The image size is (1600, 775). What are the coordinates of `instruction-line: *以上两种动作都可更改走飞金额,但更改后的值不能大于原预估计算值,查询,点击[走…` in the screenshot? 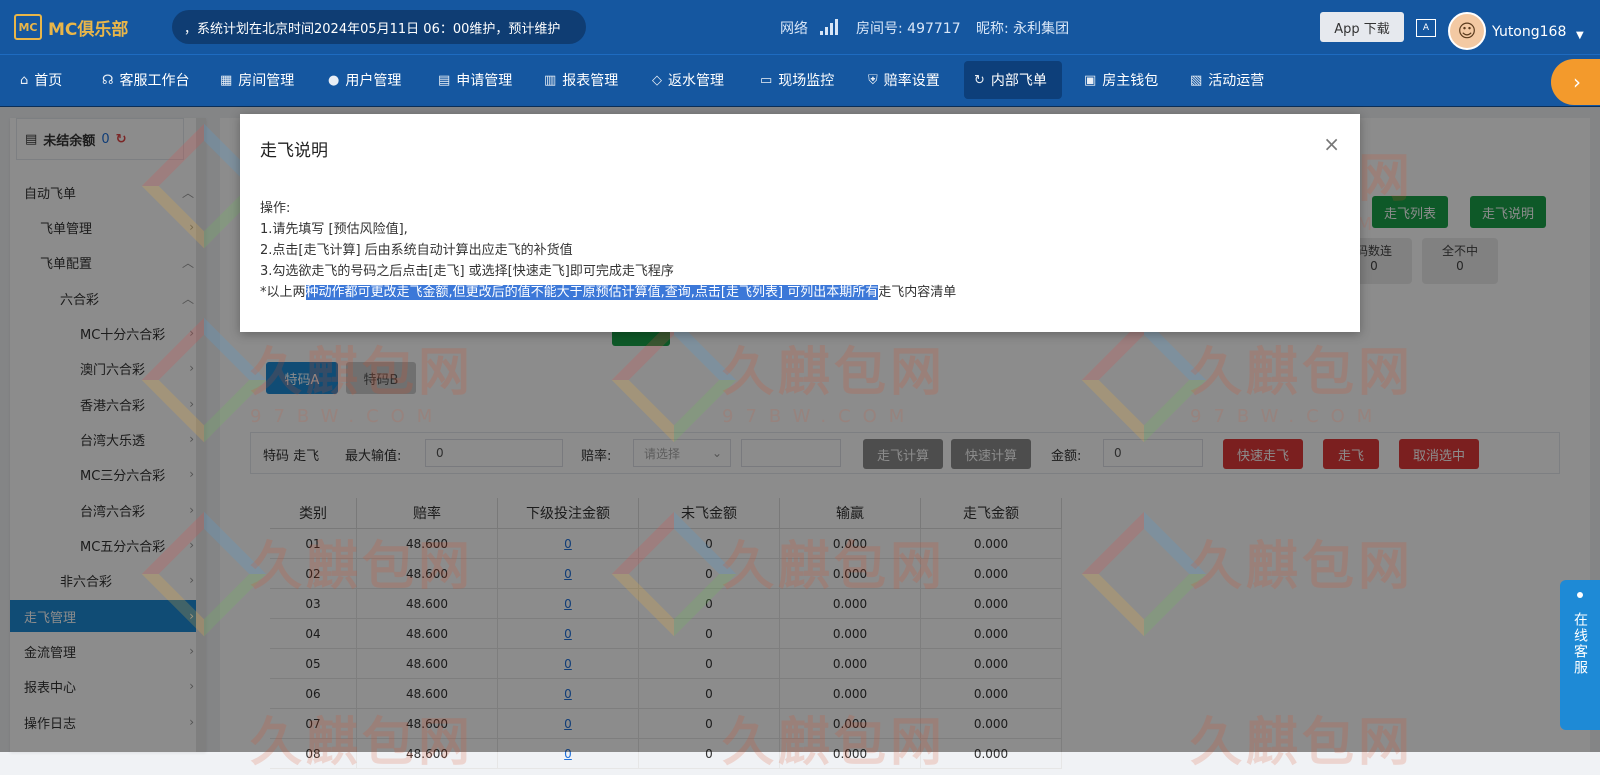 It's located at (608, 292).